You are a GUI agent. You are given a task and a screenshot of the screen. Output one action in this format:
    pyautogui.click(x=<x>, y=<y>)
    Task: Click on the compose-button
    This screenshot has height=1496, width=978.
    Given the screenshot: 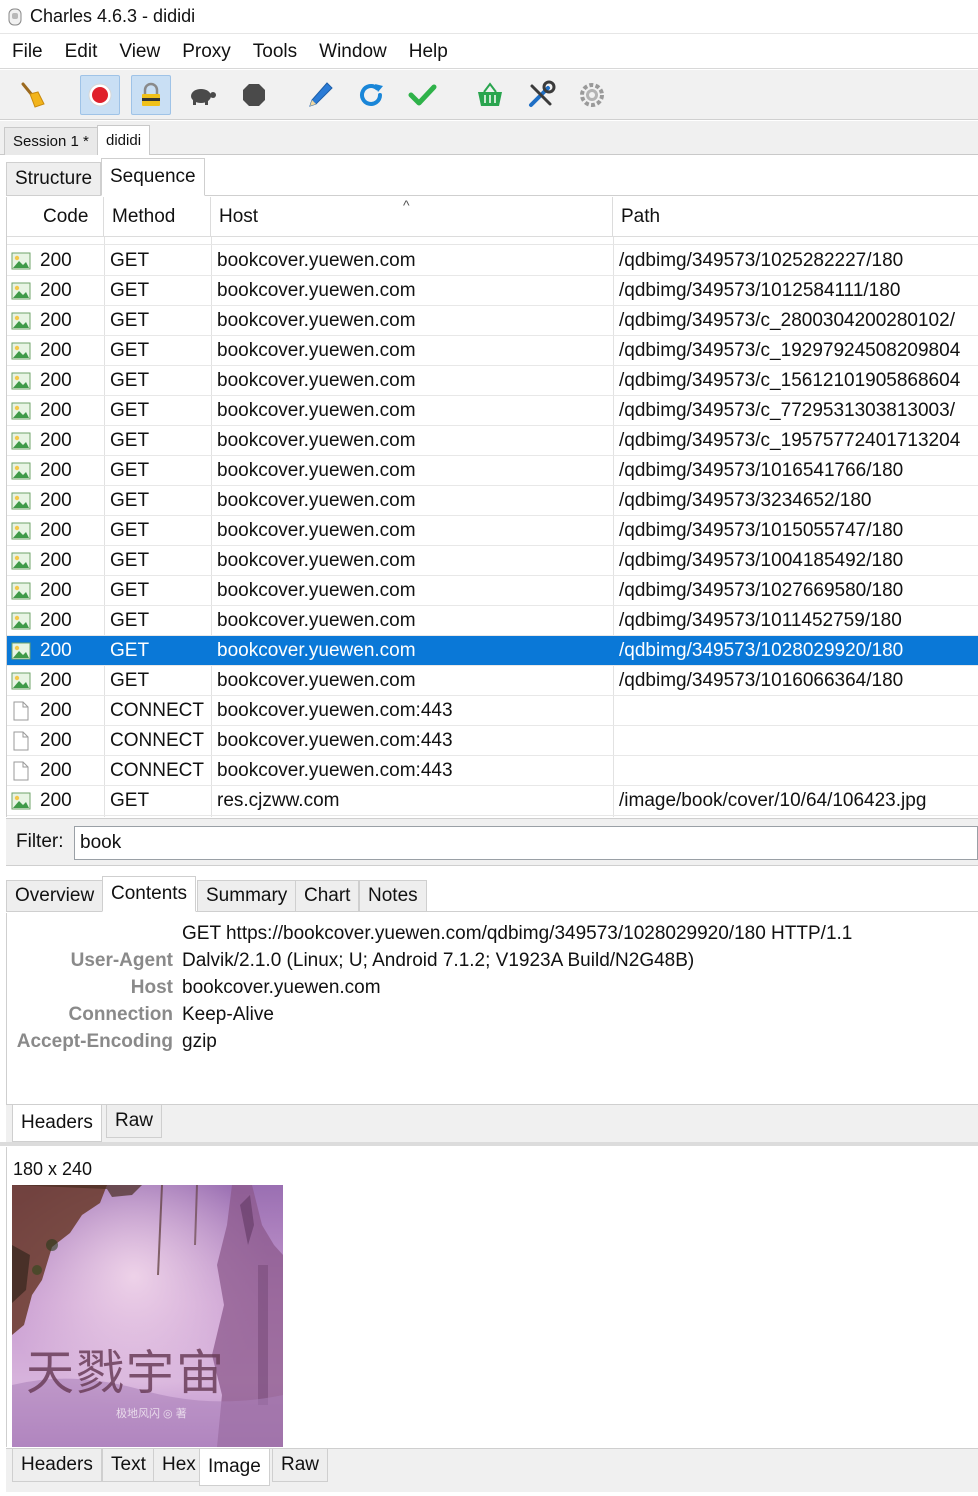 What is the action you would take?
    pyautogui.click(x=320, y=95)
    